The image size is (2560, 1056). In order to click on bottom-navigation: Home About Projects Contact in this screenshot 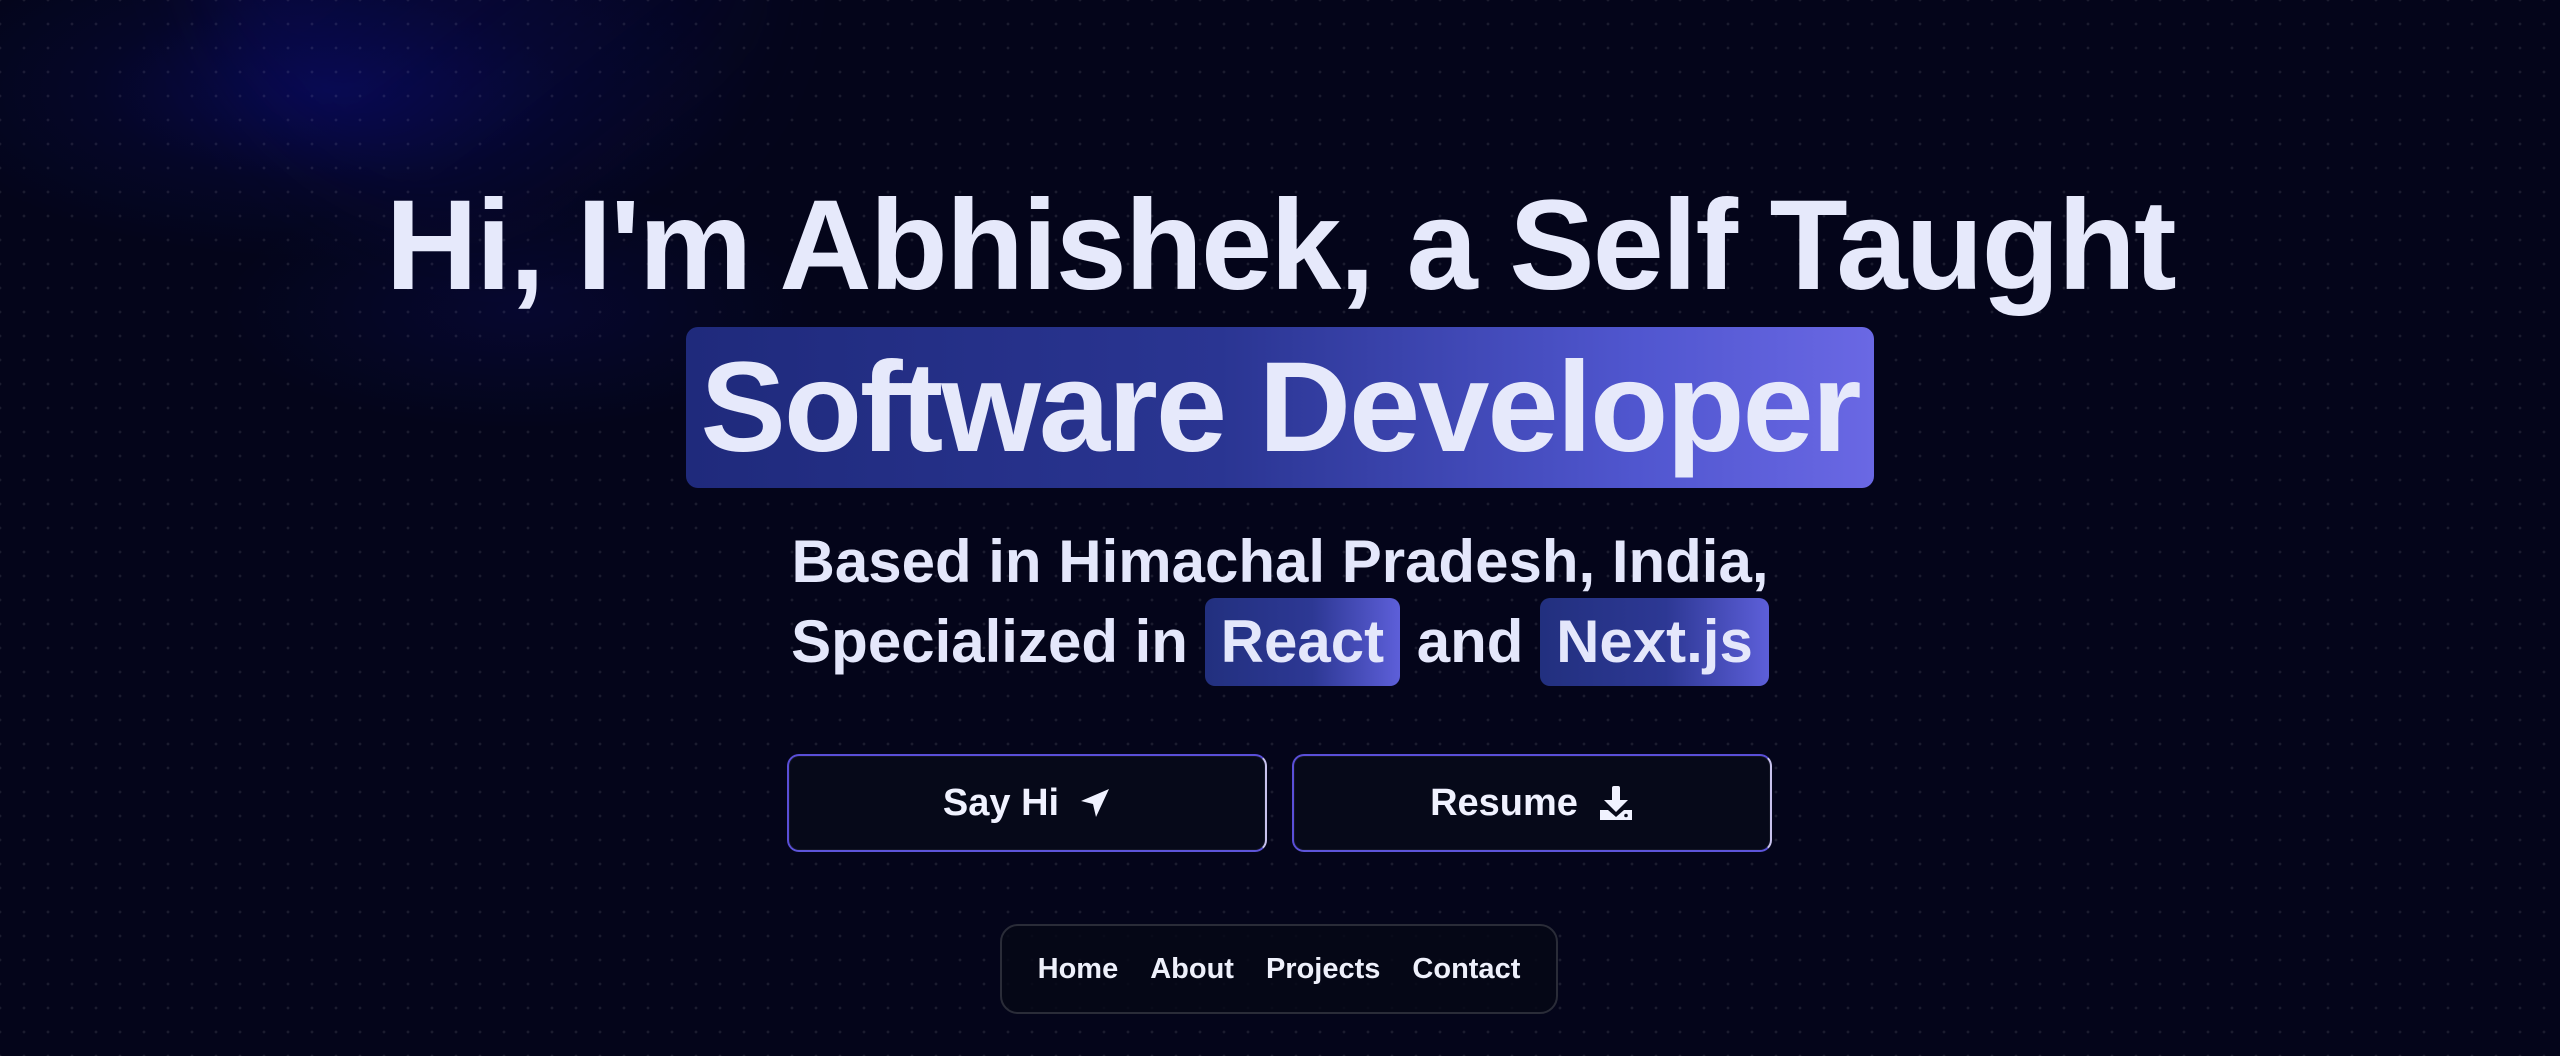, I will do `click(1279, 969)`.